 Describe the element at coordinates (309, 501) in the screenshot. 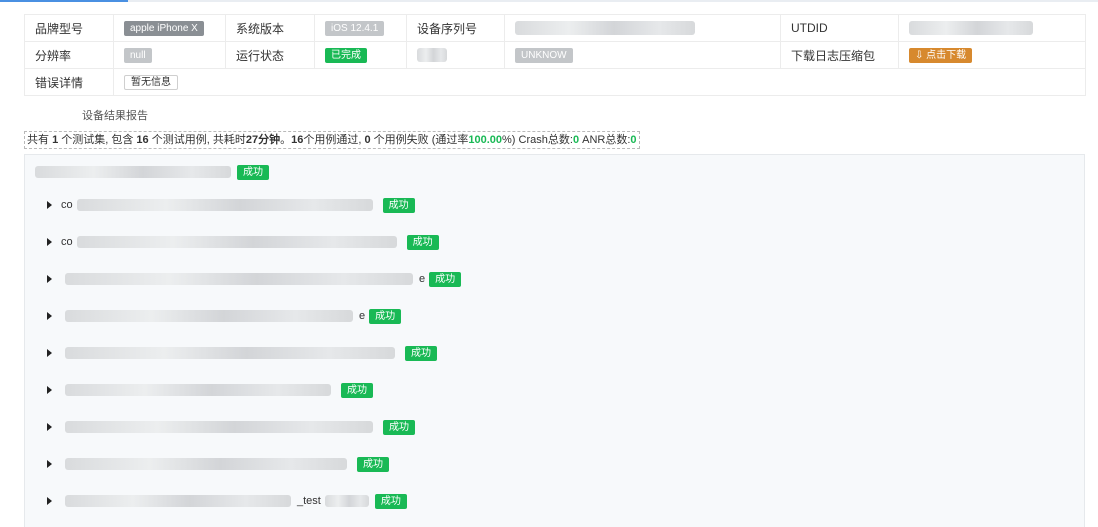

I see `case-name-suffix: _test` at that location.